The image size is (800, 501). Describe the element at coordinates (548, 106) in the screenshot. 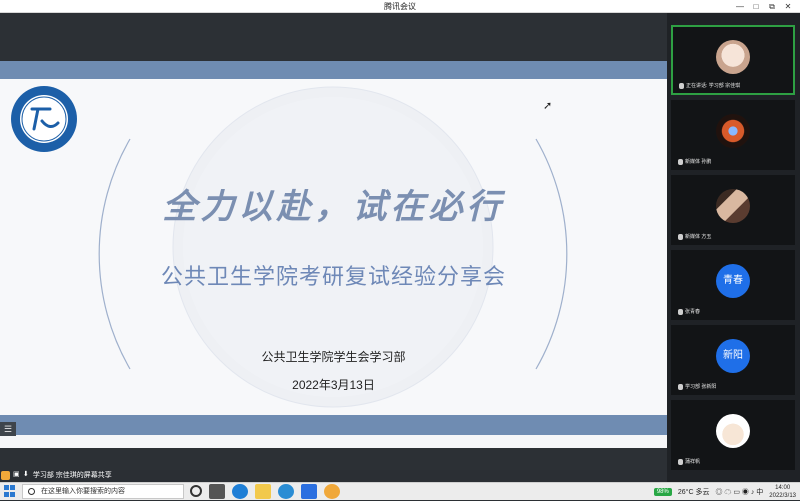

I see `mouse-cursor-icon: ➚` at that location.